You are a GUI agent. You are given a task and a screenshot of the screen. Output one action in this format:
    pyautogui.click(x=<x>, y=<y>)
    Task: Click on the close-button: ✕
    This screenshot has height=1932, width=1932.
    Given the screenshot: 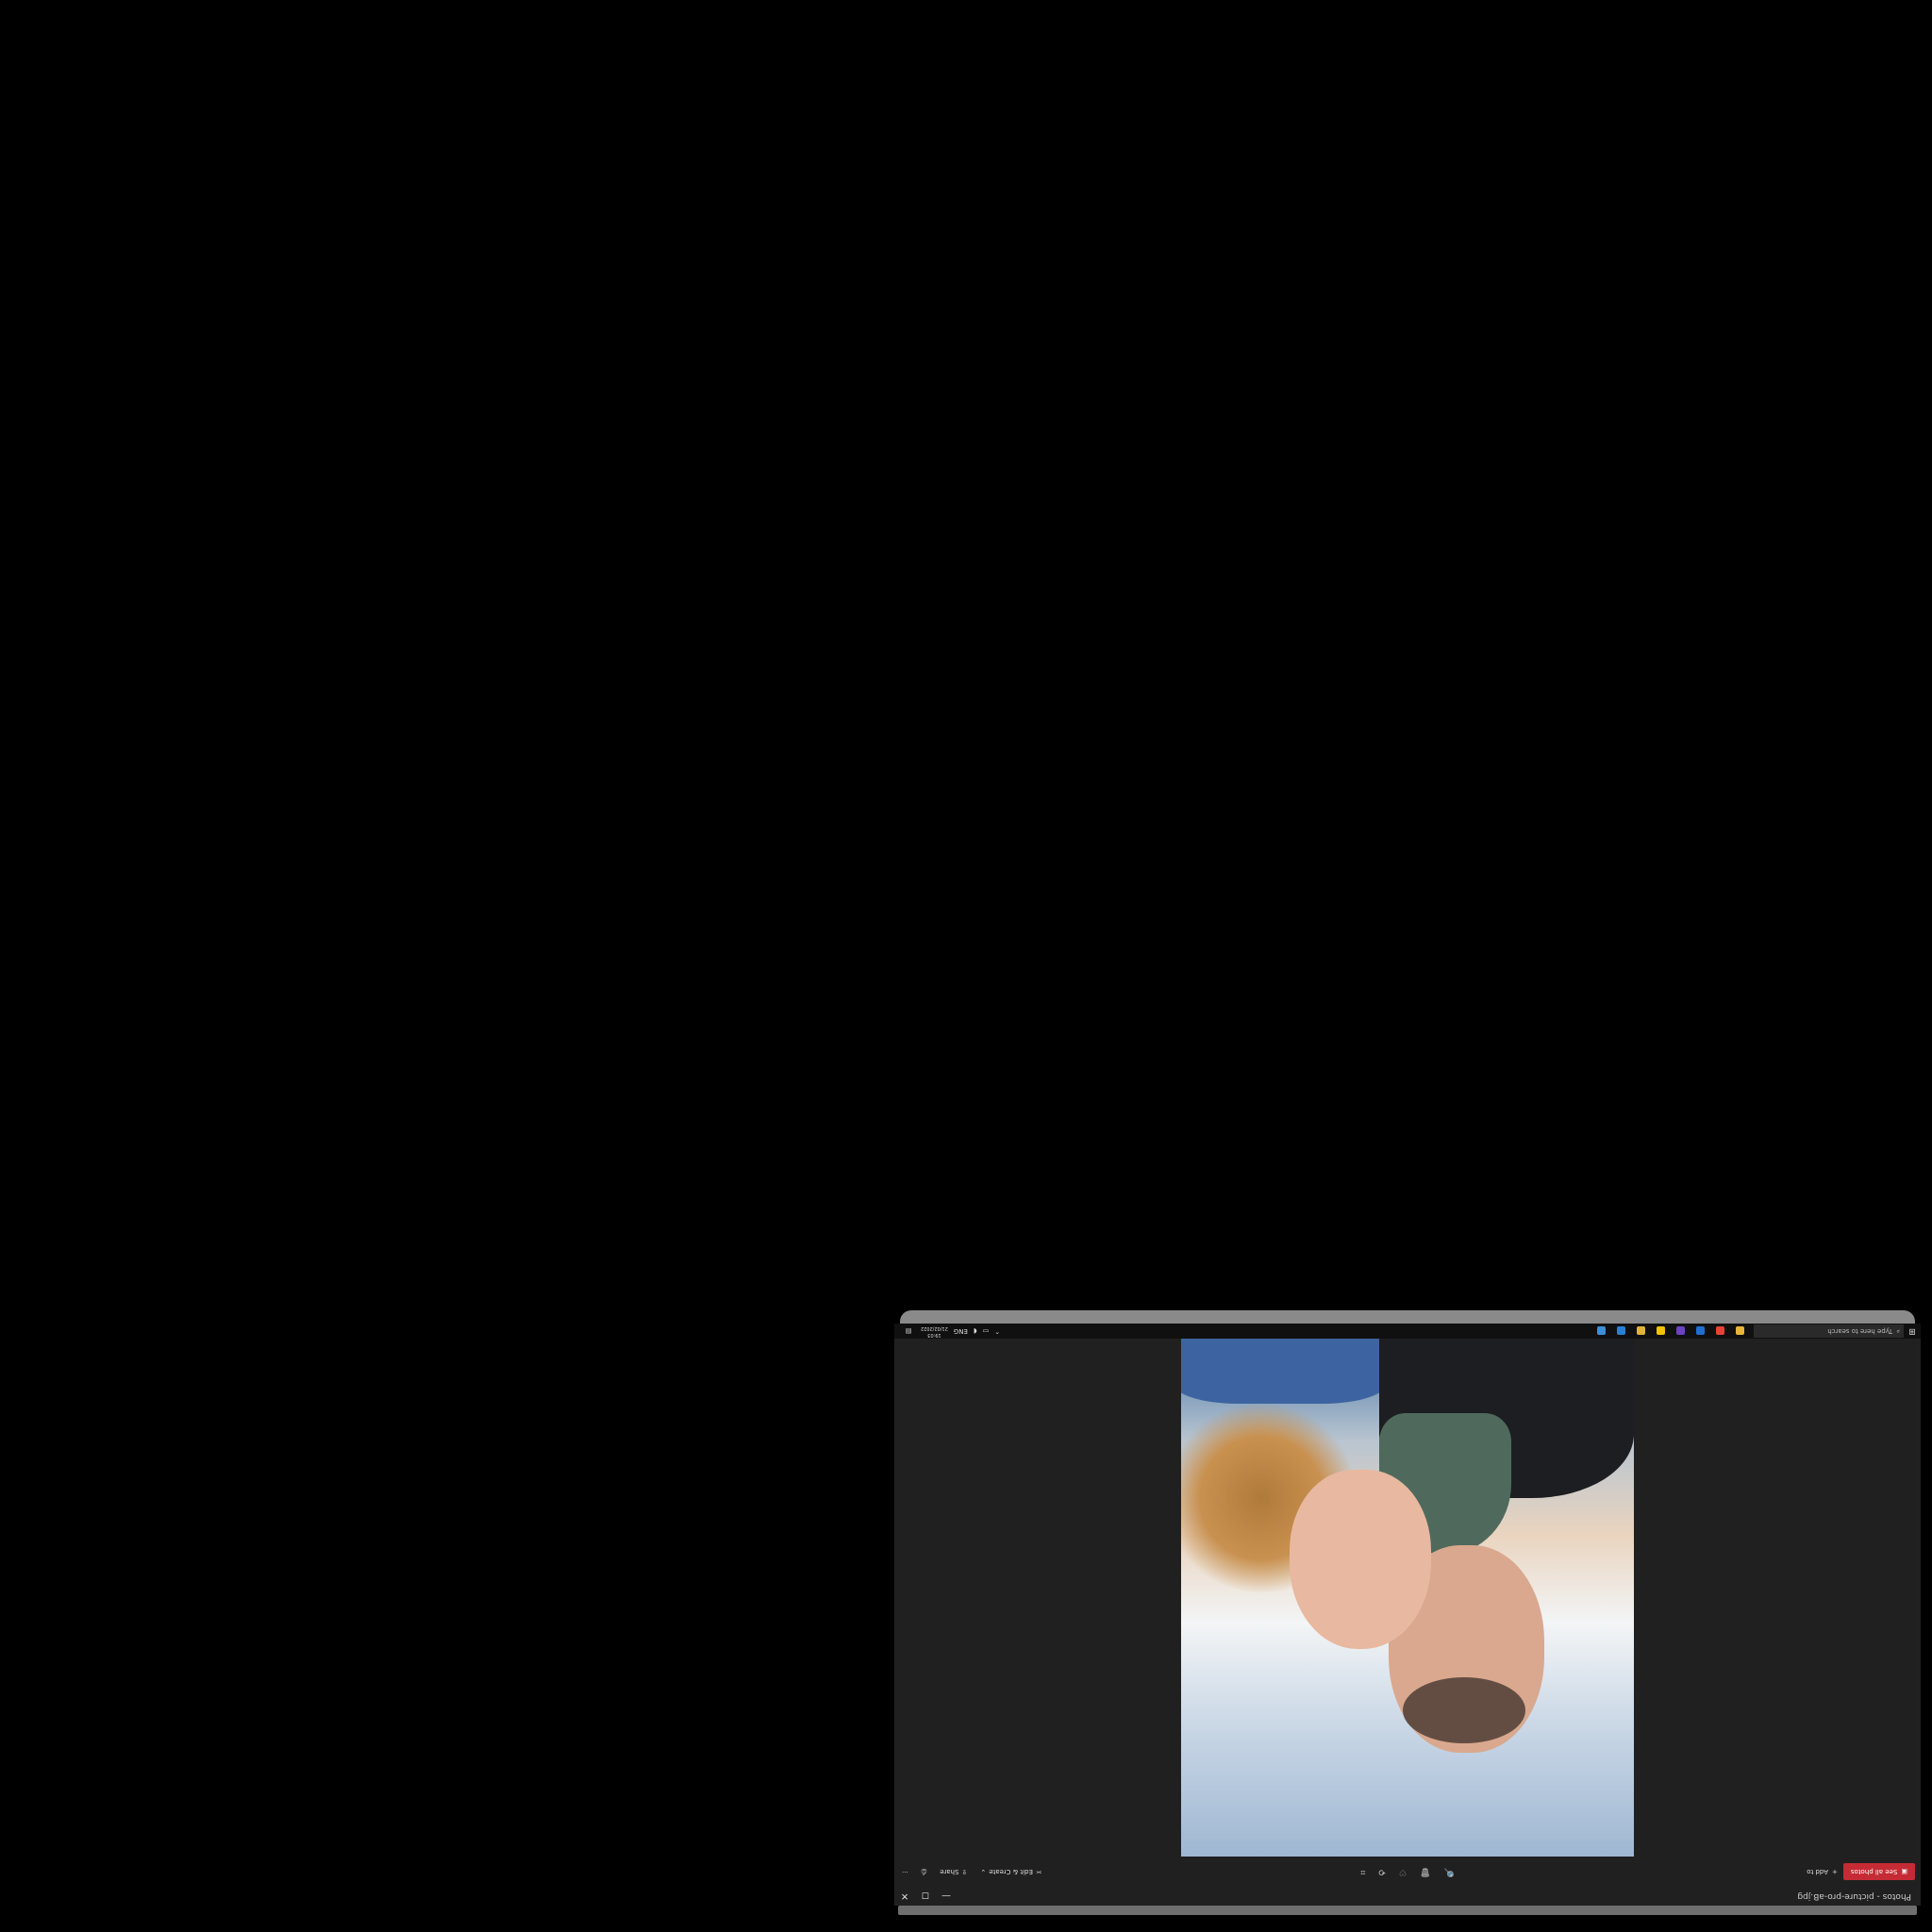 What is the action you would take?
    pyautogui.click(x=904, y=1897)
    